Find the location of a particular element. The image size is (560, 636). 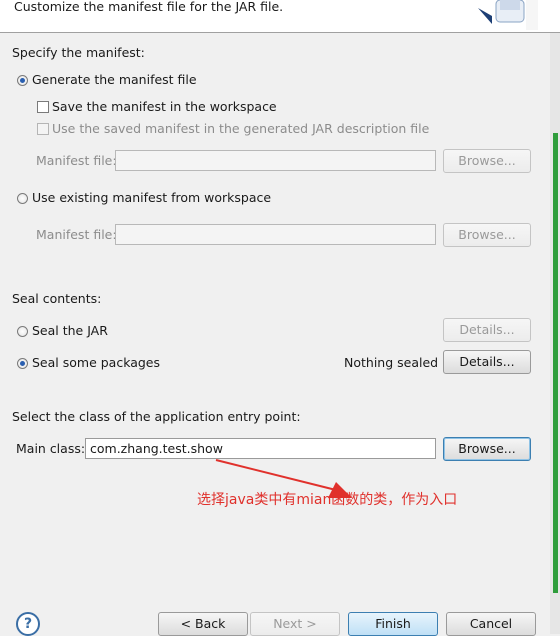

seal-jar-radio is located at coordinates (22, 331).